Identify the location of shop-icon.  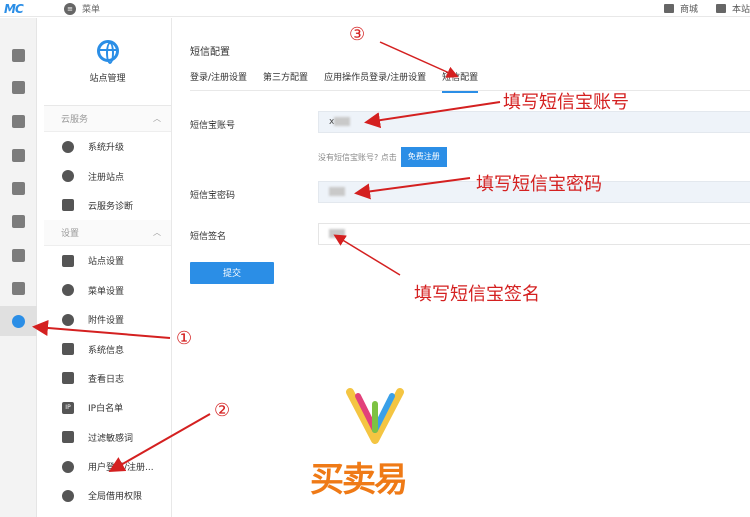
(668, 8).